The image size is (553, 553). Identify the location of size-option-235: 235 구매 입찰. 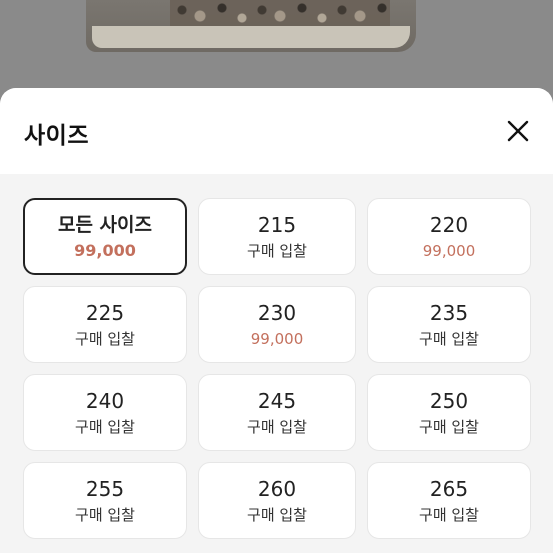
(449, 324).